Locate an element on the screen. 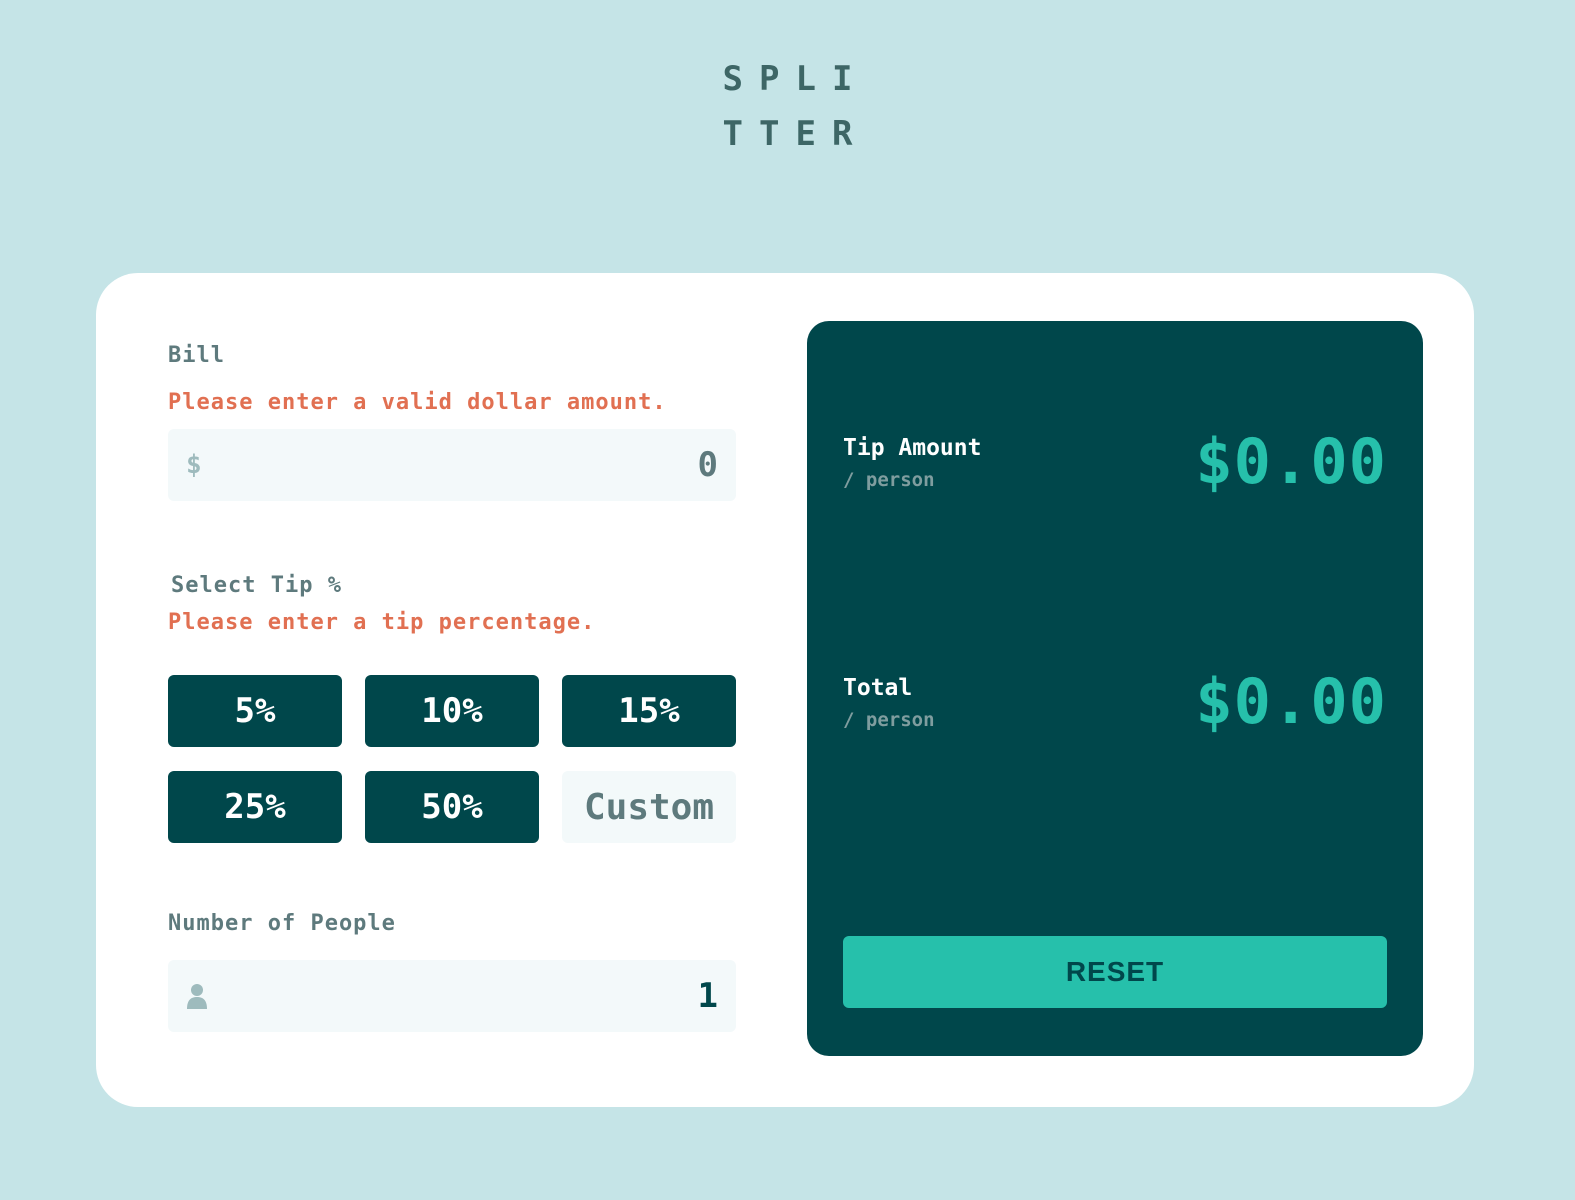 The width and height of the screenshot is (1575, 1200). logo-line-2: TTER is located at coordinates (795, 134).